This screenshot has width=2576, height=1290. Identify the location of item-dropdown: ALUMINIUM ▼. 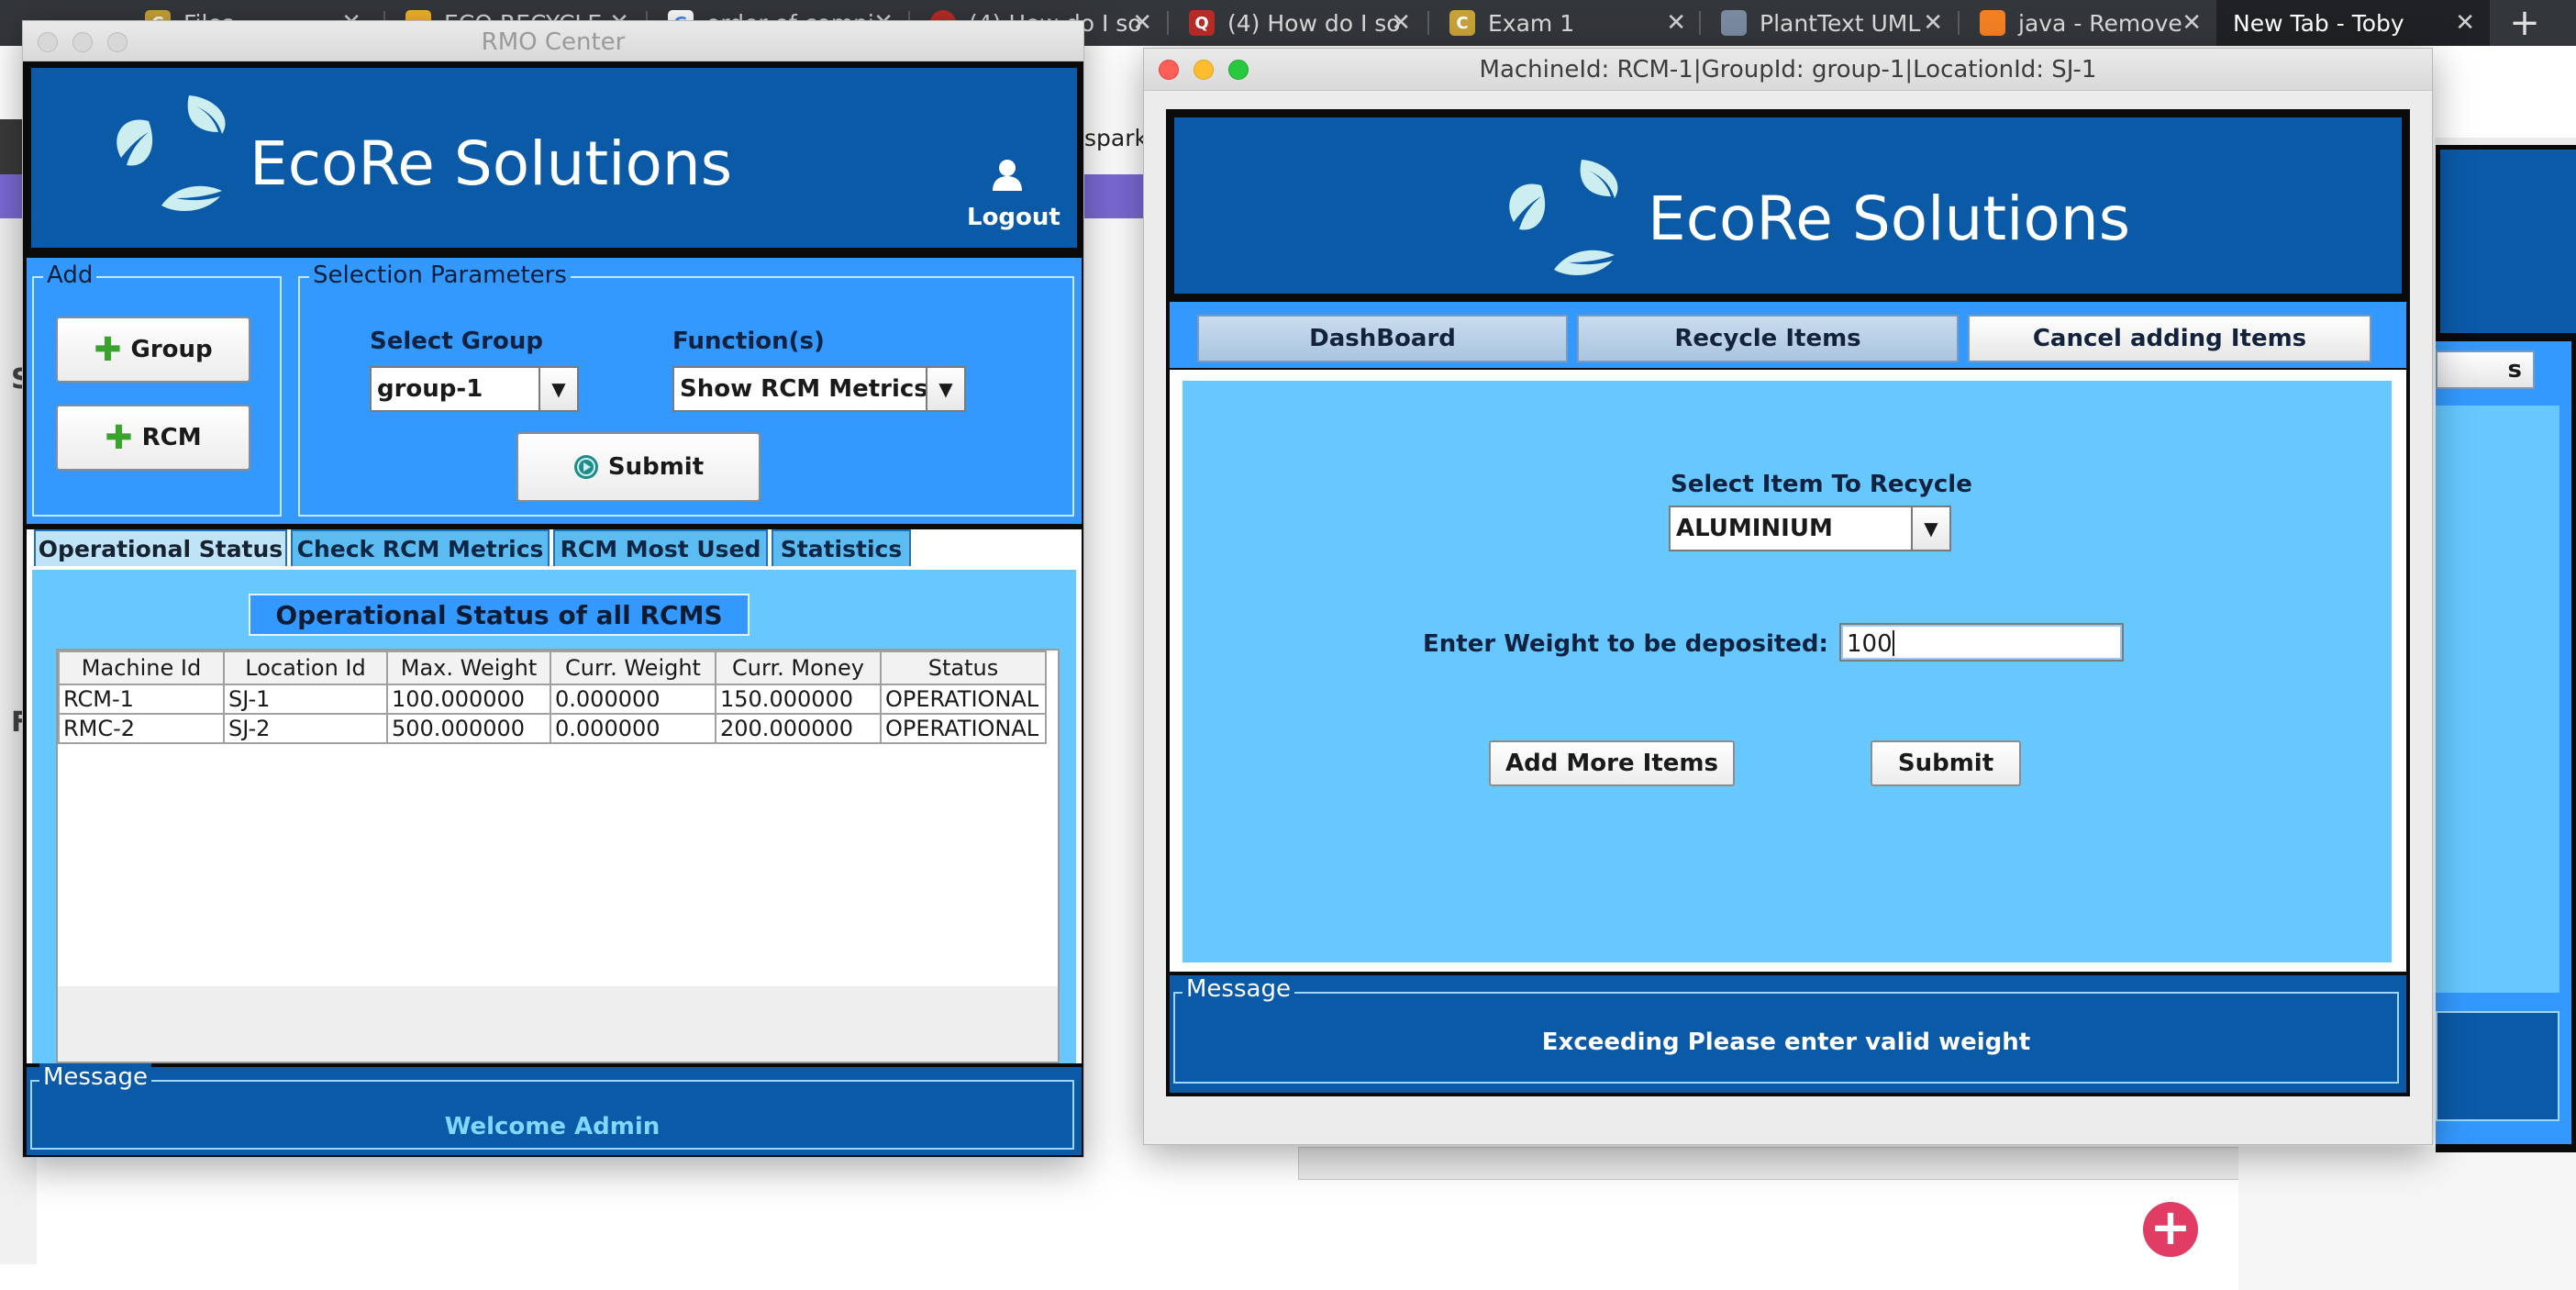
(1810, 528).